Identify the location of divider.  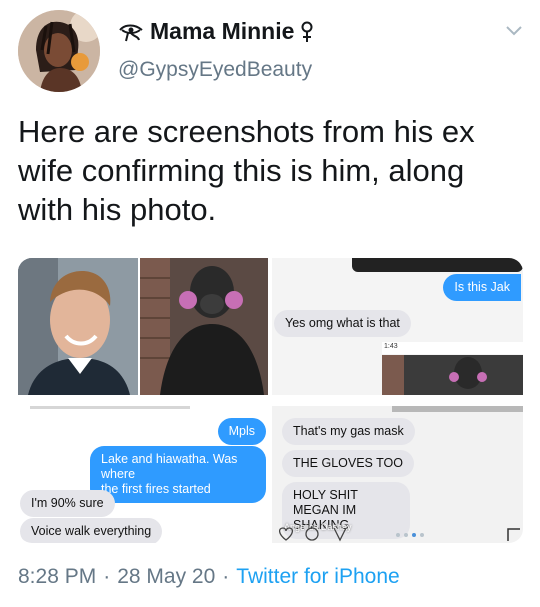
(110, 407).